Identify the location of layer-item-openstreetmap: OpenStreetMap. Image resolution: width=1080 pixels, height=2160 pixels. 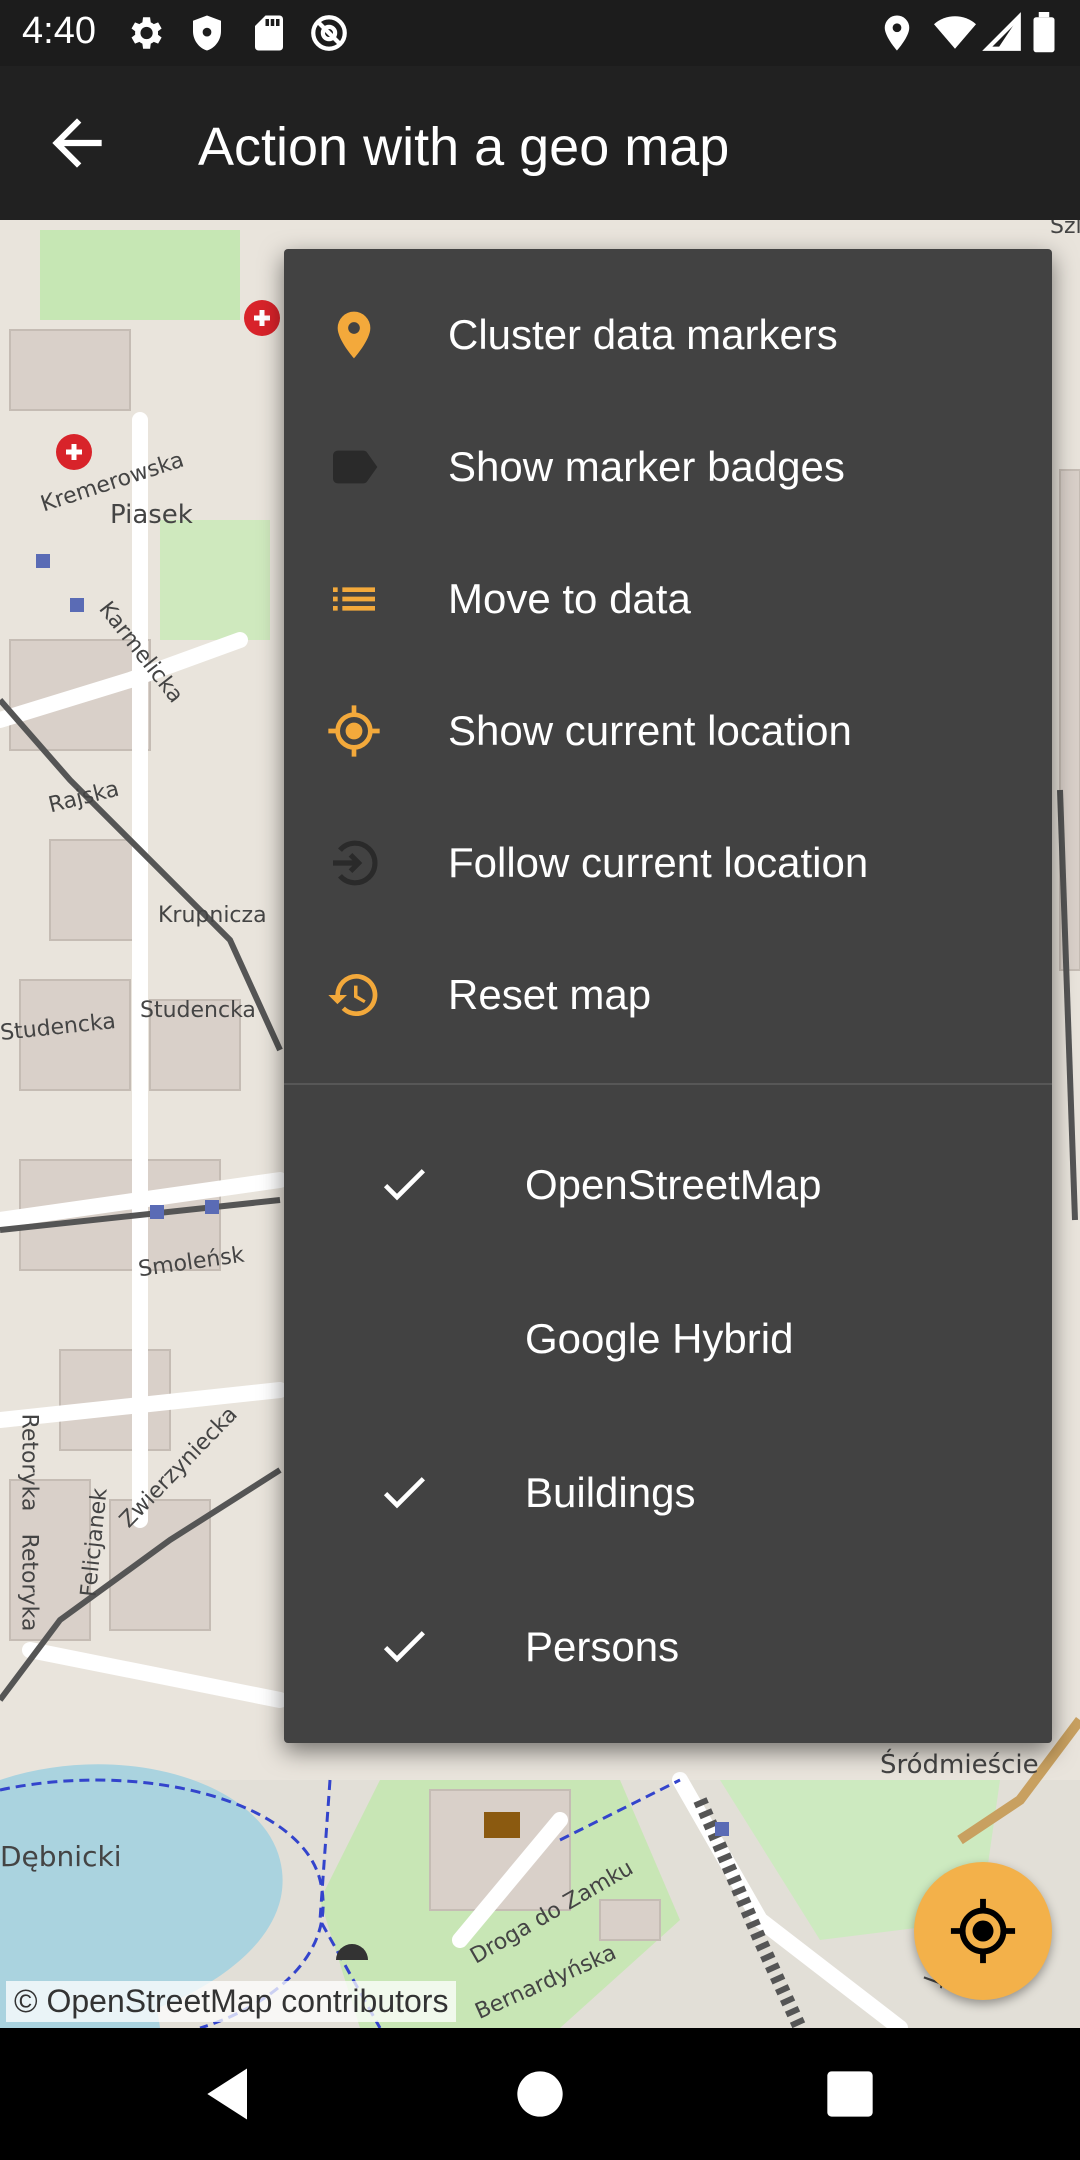
(668, 1182).